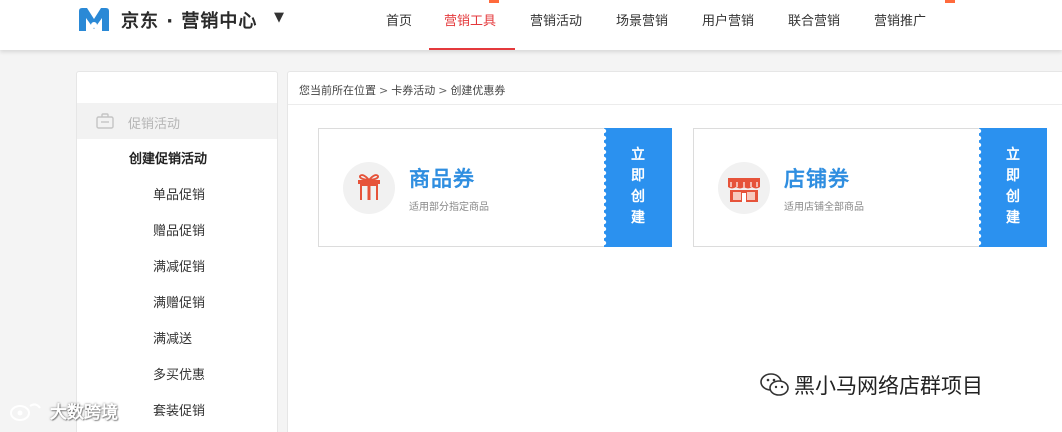  What do you see at coordinates (449, 207) in the screenshot?
I see `coupon-subtitle: 适用部分指定商品` at bounding box center [449, 207].